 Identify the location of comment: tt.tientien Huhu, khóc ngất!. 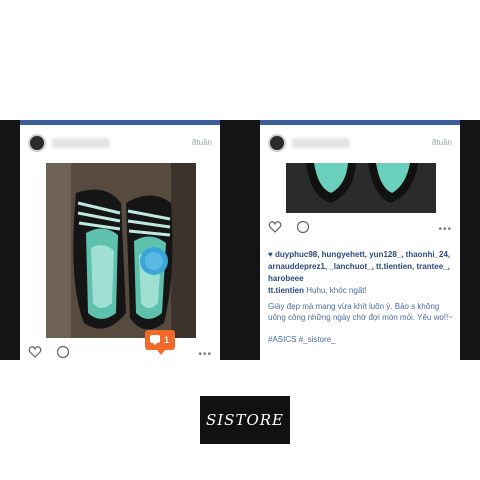
(361, 290).